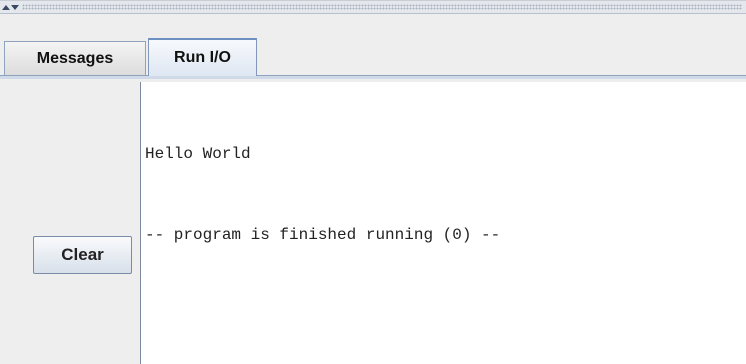 The width and height of the screenshot is (746, 364). What do you see at coordinates (70, 223) in the screenshot?
I see `button-panel: Clear` at bounding box center [70, 223].